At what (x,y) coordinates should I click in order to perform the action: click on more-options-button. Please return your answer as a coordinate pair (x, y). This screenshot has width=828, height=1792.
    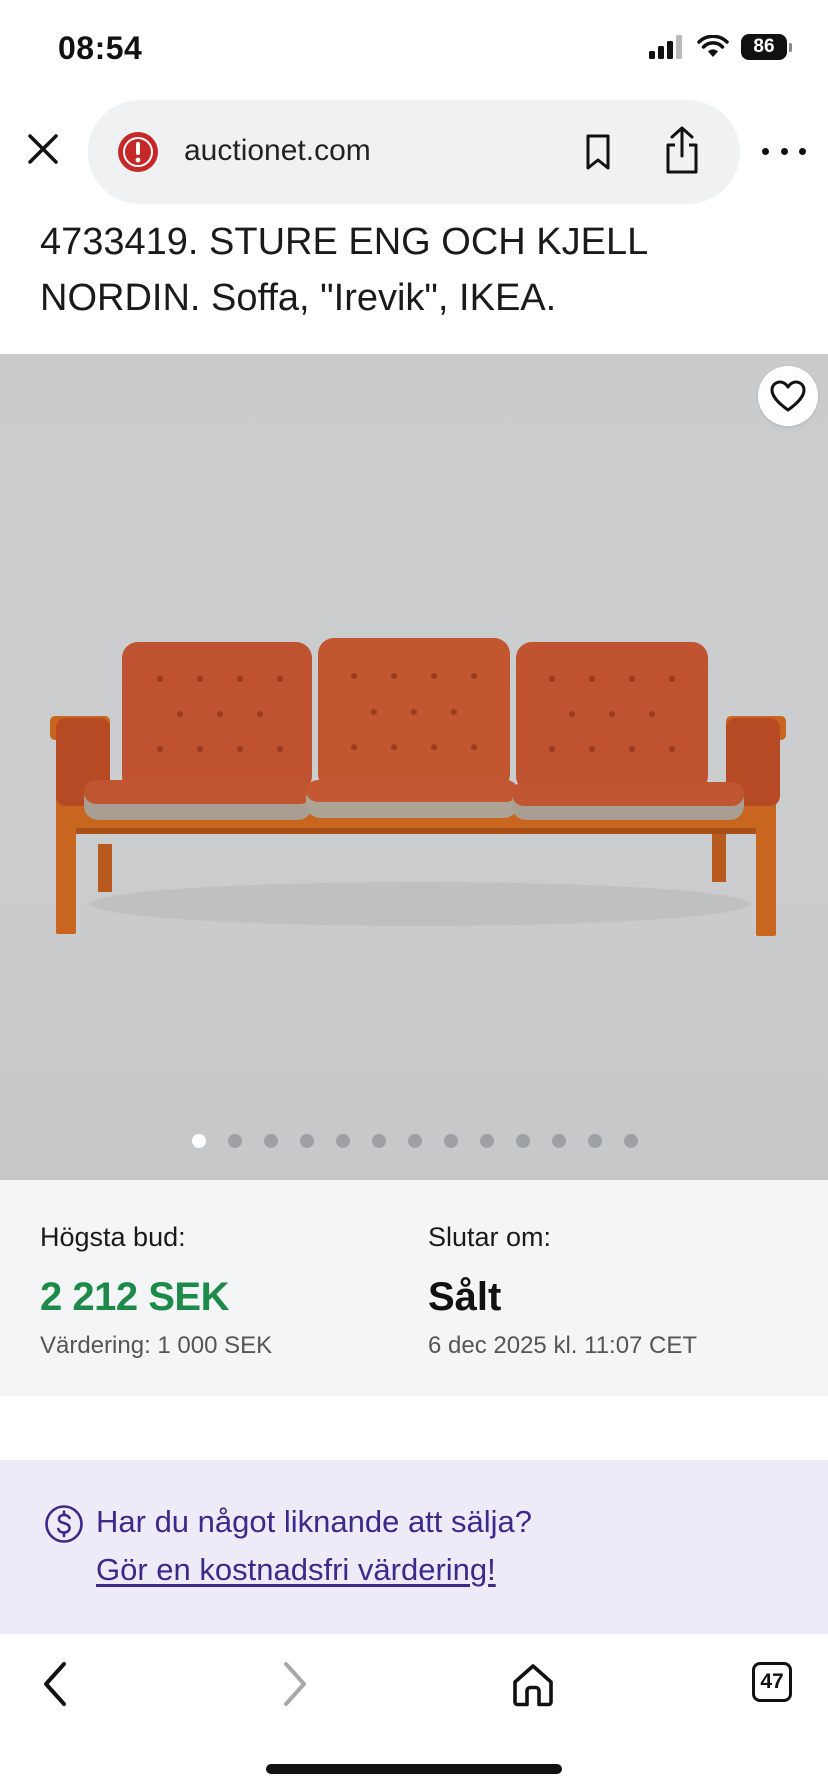
    Looking at the image, I should click on (784, 151).